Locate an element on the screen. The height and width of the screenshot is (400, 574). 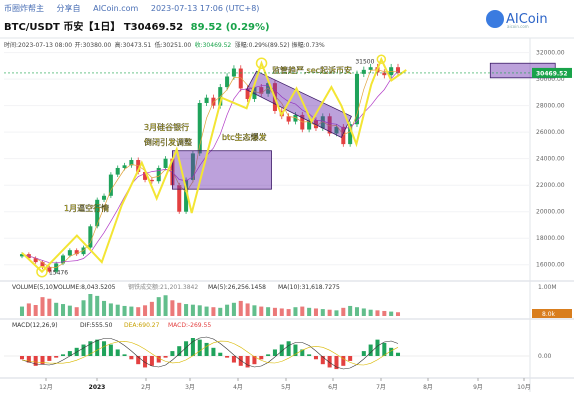
ohlc-field: 涨幅:0.29%(89.52) is located at coordinates (262, 45).